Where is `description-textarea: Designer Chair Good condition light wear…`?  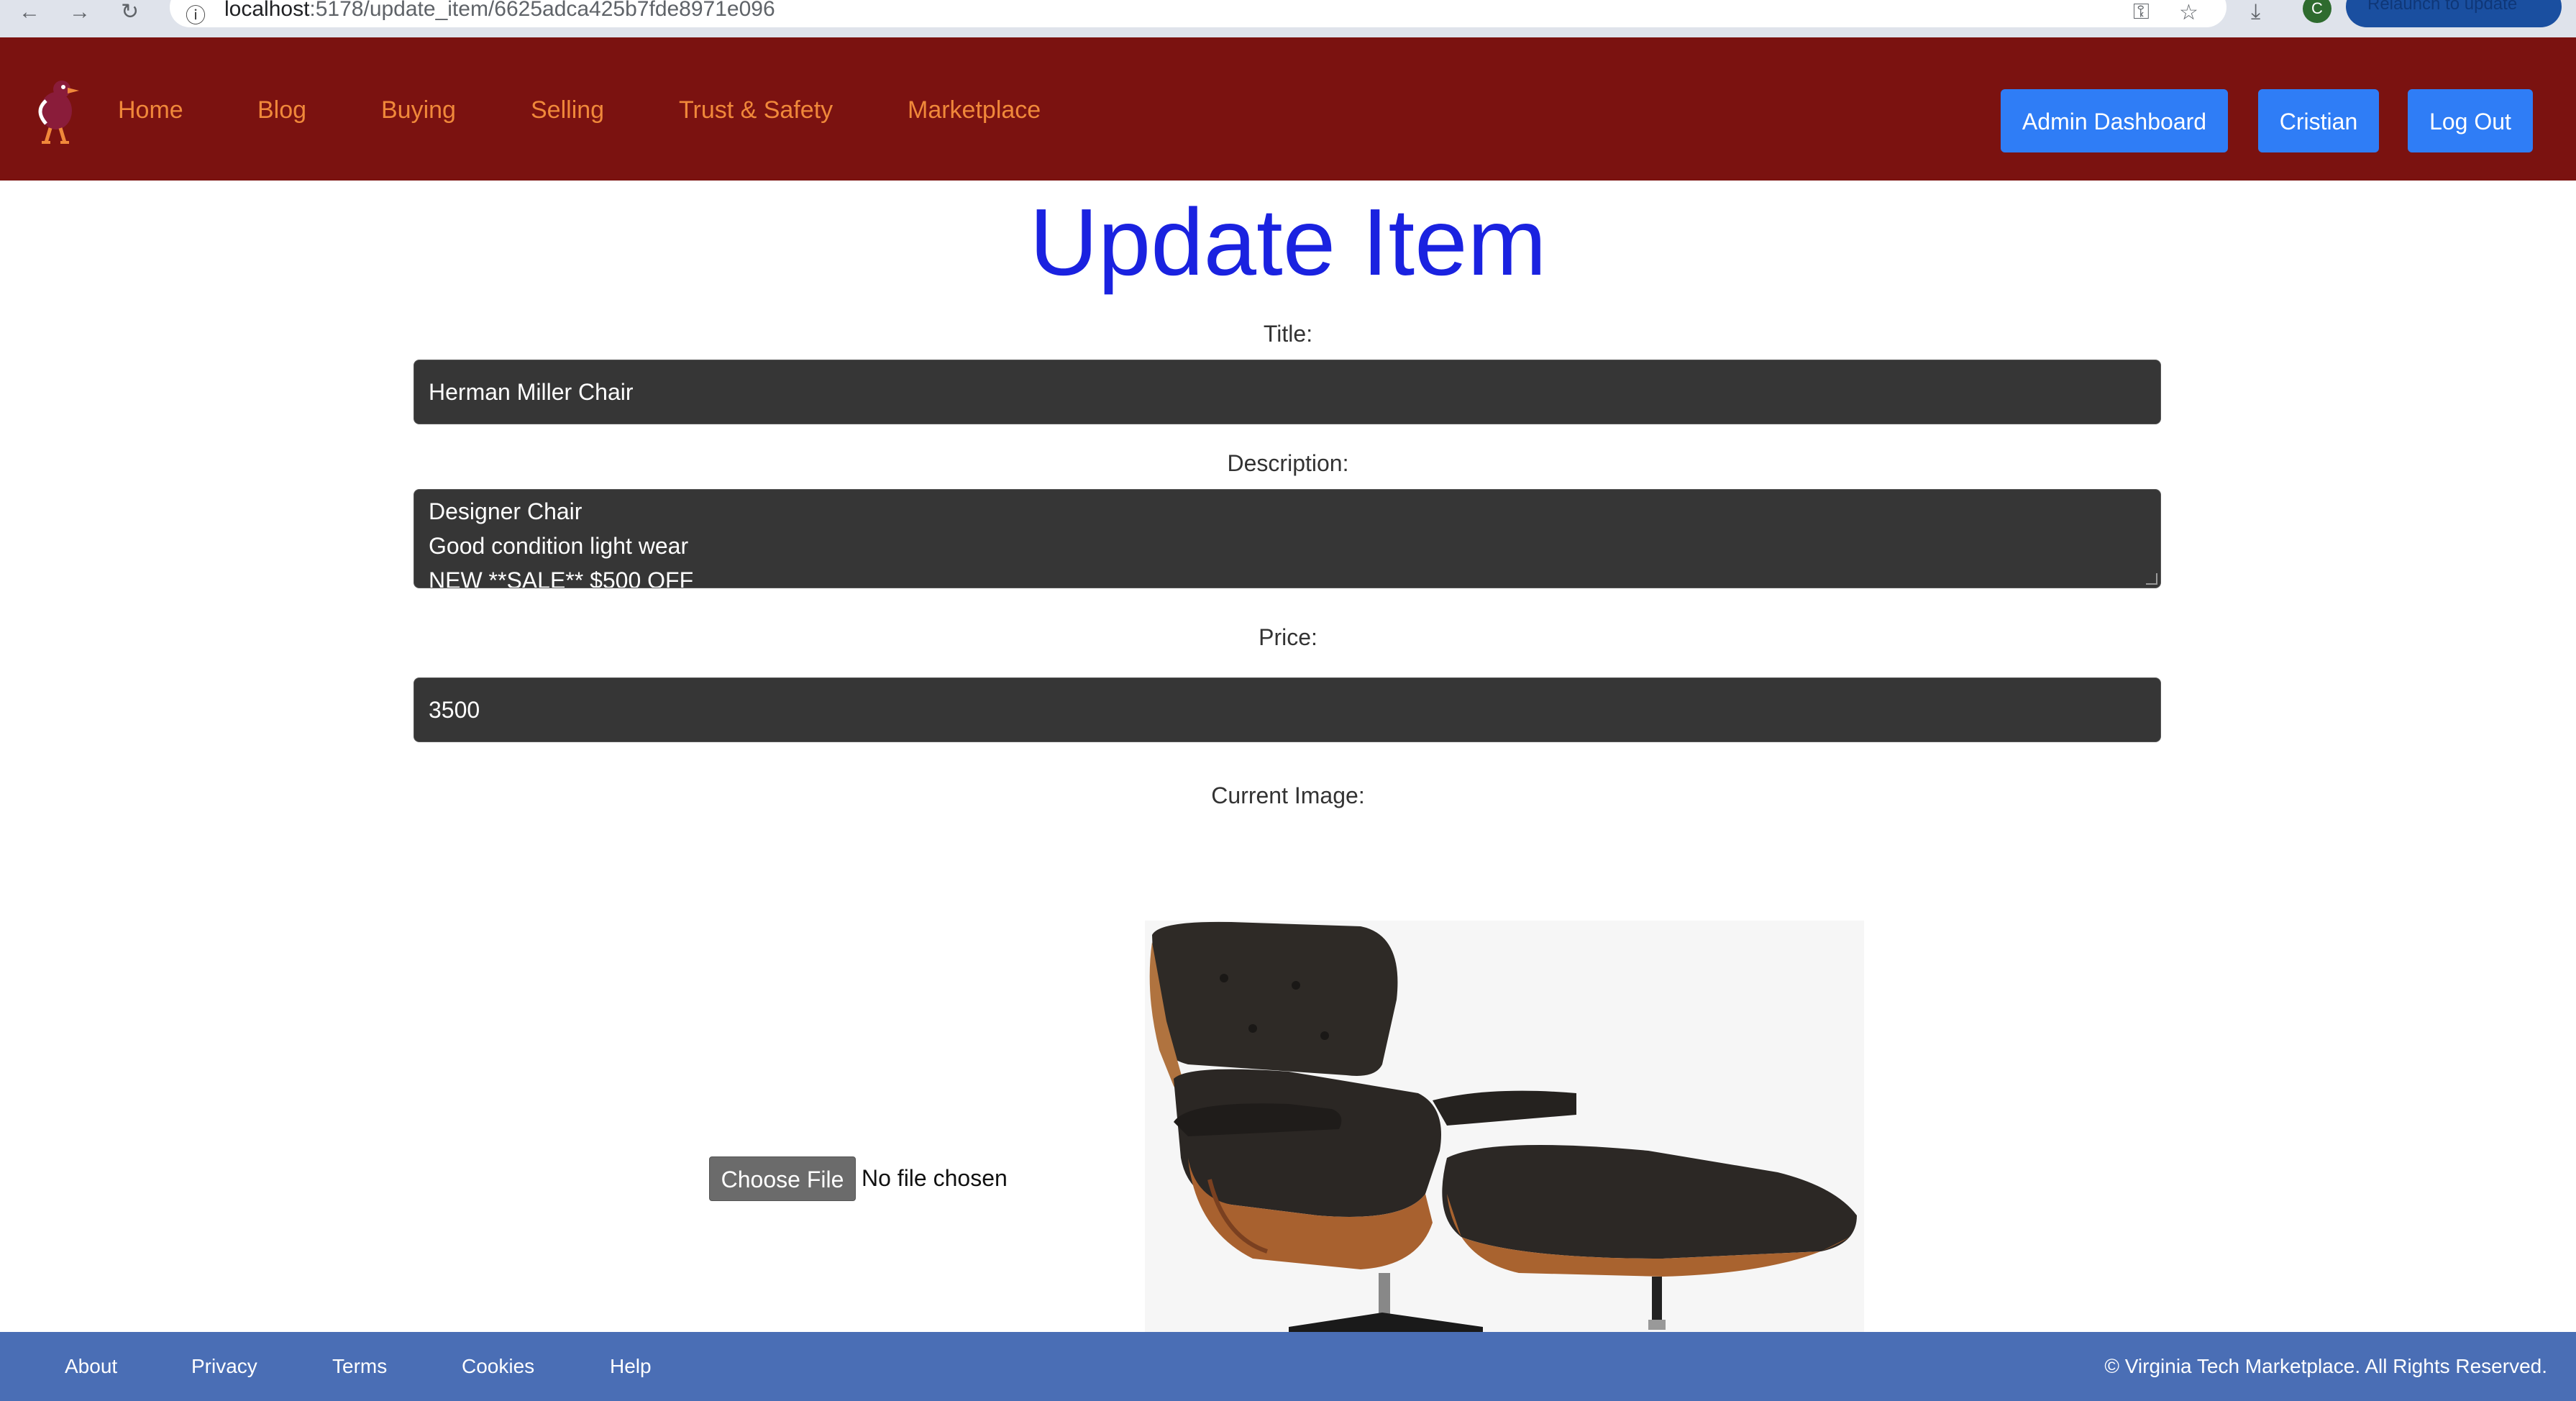 description-textarea: Designer Chair Good condition light wear… is located at coordinates (1287, 538).